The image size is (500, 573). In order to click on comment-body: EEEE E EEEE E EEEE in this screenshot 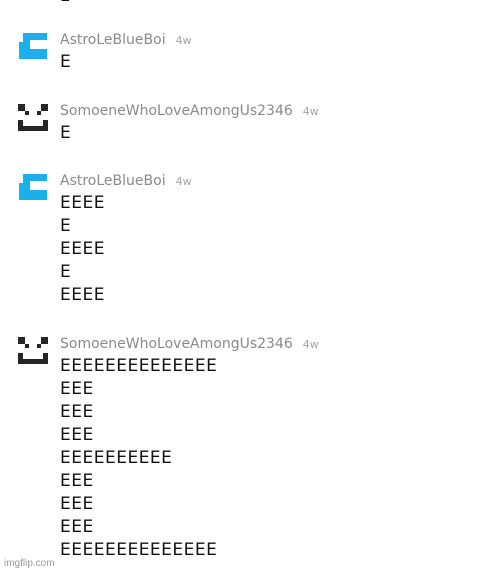, I will do `click(82, 249)`.